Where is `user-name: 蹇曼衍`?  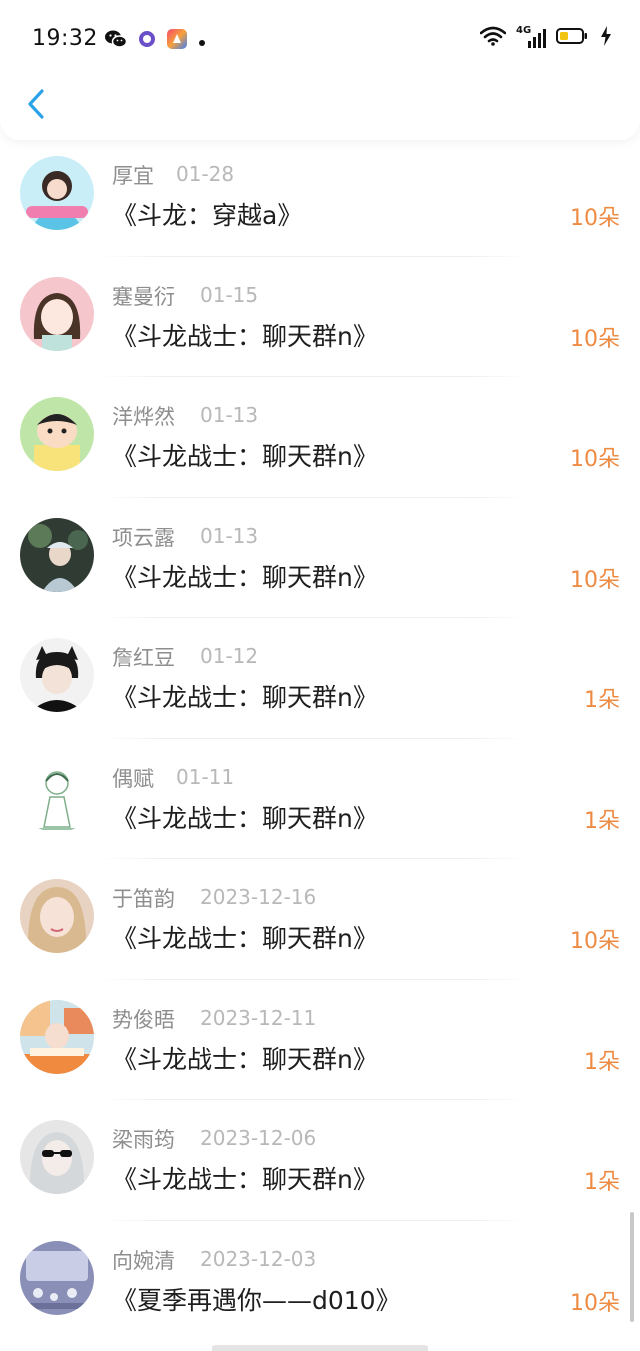
user-name: 蹇曼衍 is located at coordinates (143, 296).